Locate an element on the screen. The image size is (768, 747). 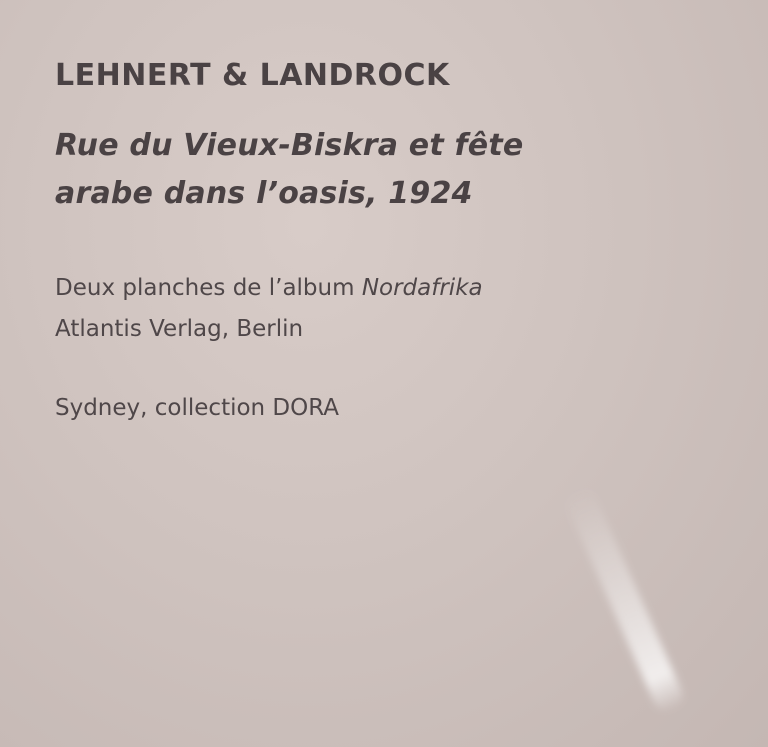
publisher-line: Atlantis Verlag, Berlin is located at coordinates (179, 329).